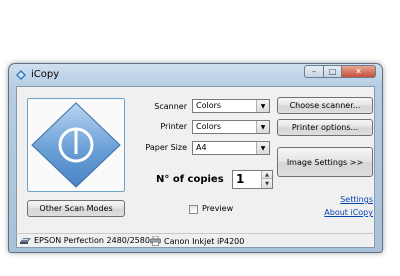 The width and height of the screenshot is (400, 276). What do you see at coordinates (166, 147) in the screenshot?
I see `paper-size-label: Paper Size` at bounding box center [166, 147].